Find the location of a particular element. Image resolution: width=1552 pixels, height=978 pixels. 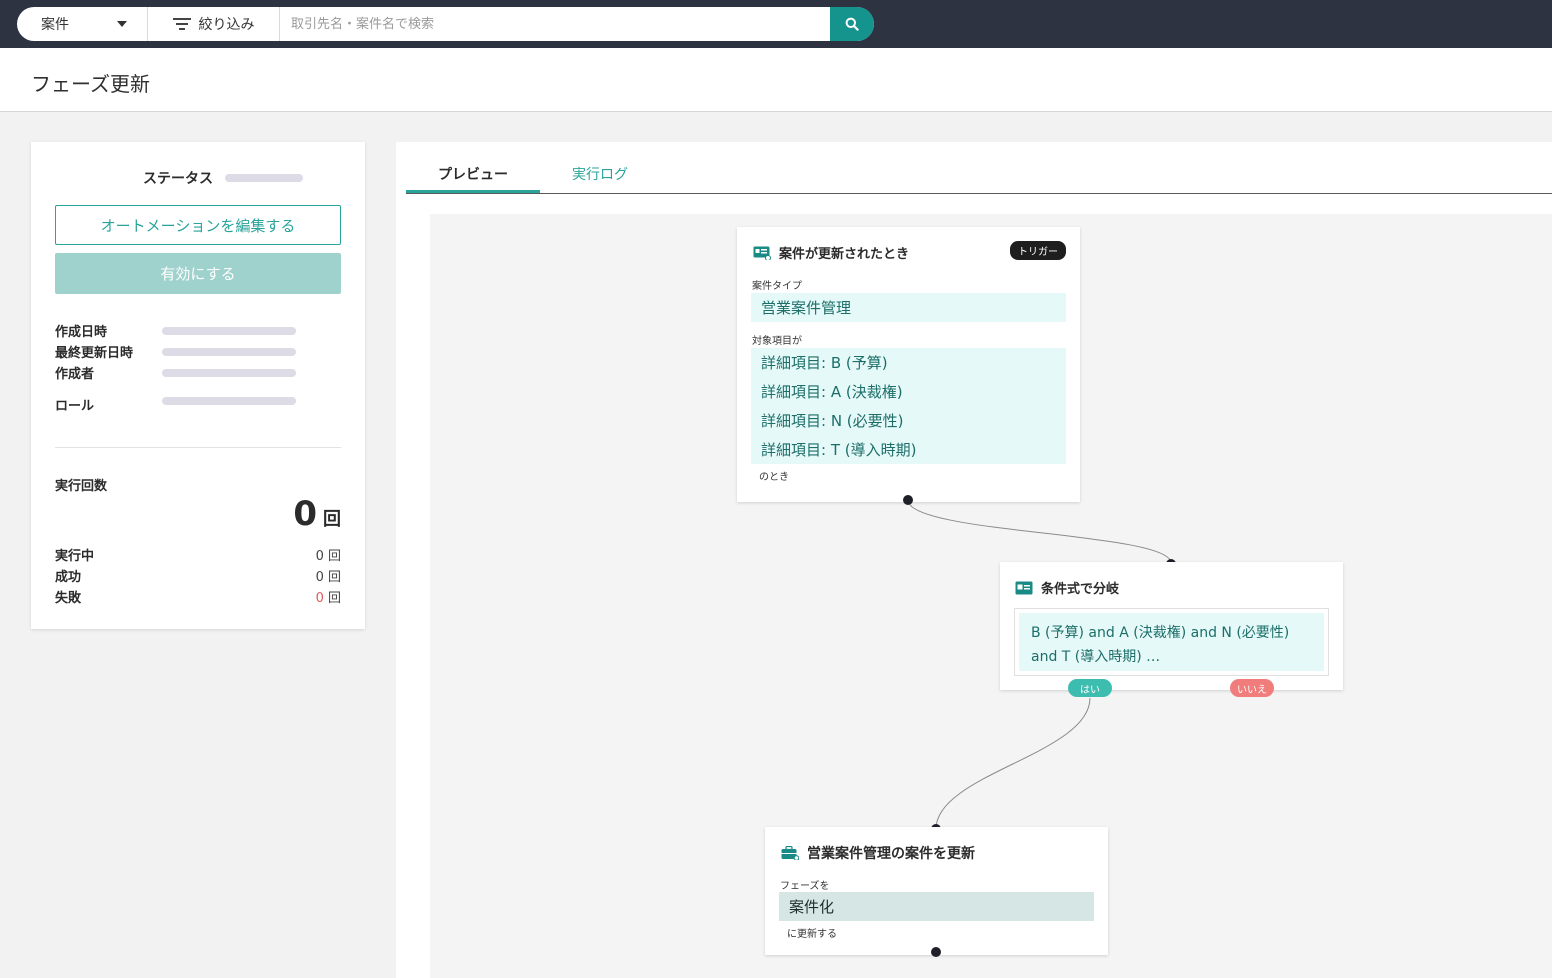

trigger-title: 案件が更新されたとき is located at coordinates (844, 254).